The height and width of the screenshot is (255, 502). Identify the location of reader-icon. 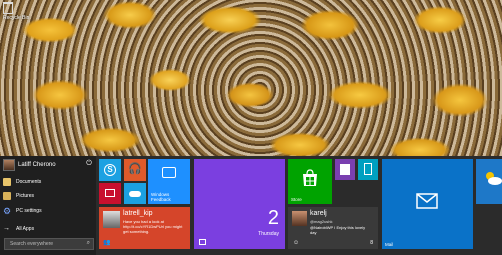
(368, 169).